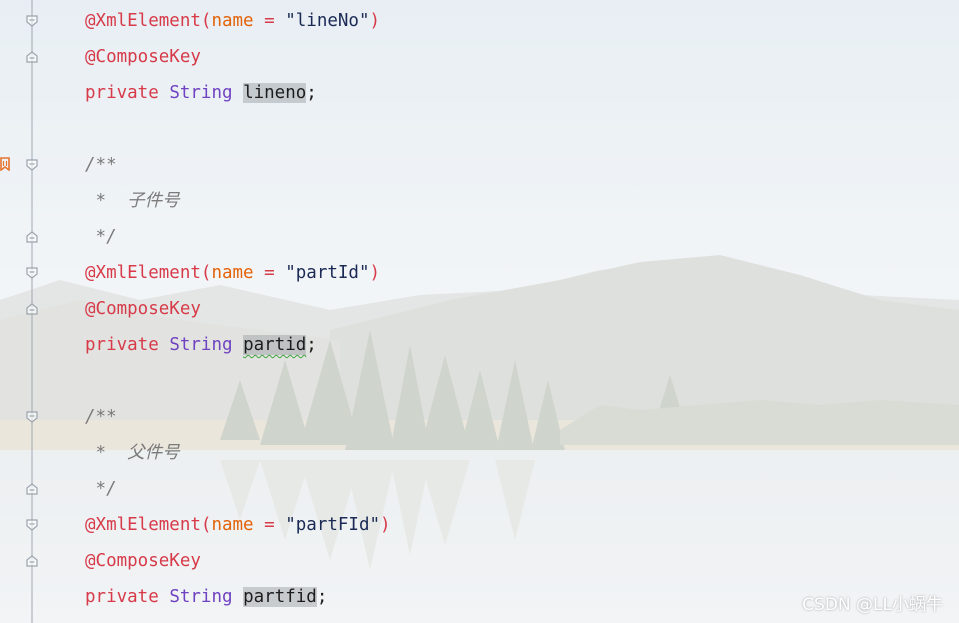 The width and height of the screenshot is (959, 623). What do you see at coordinates (5, 164) in the screenshot?
I see `bookmark-icon` at bounding box center [5, 164].